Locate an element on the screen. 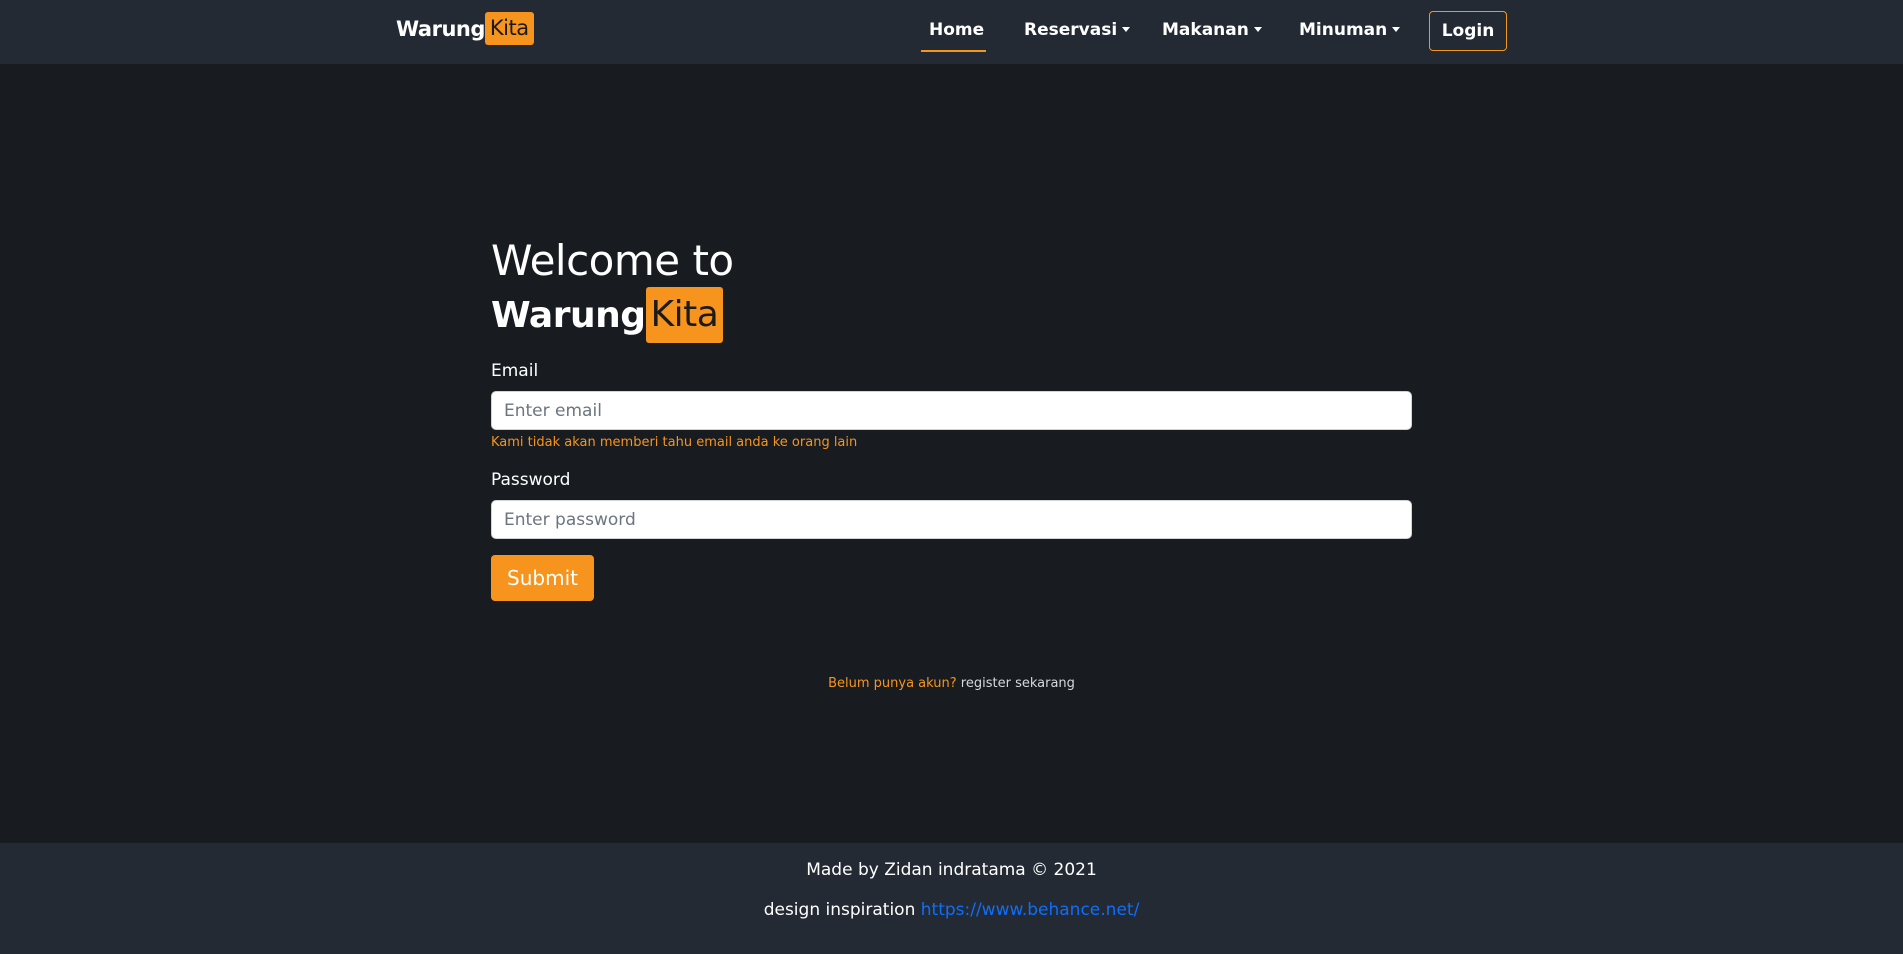 This screenshot has width=1903, height=954. welcome-heading: Welcome to is located at coordinates (612, 260).